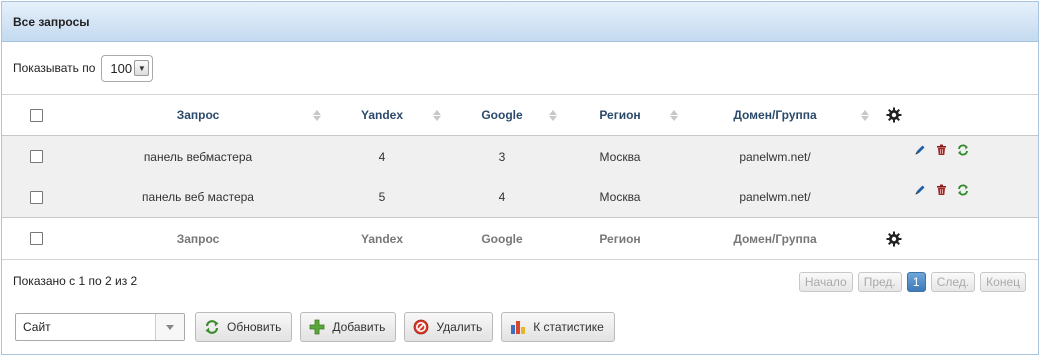 The height and width of the screenshot is (358, 1042). Describe the element at coordinates (619, 115) in the screenshot. I see `column-header-region: Регион` at that location.